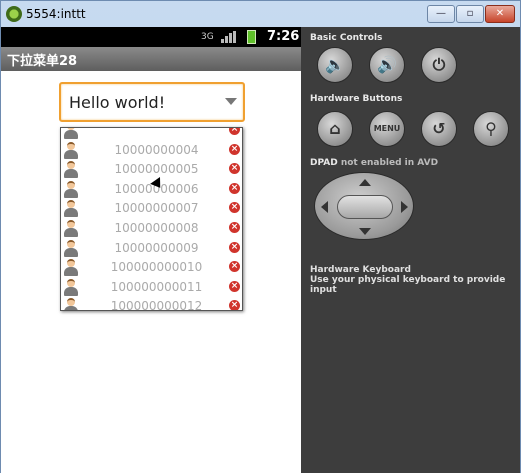  Describe the element at coordinates (365, 231) in the screenshot. I see `dpad-down-arrow-icon` at that location.